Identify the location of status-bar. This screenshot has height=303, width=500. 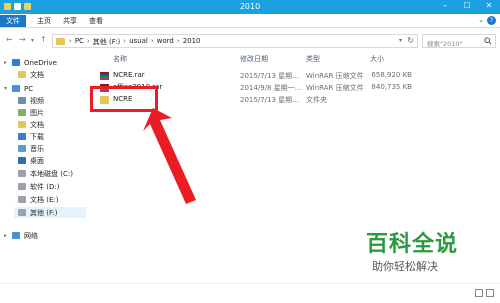
(250, 293).